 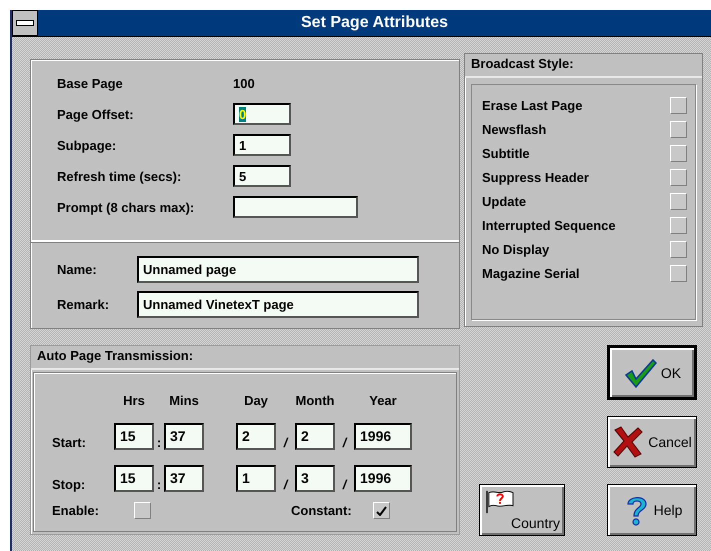 What do you see at coordinates (262, 114) in the screenshot?
I see `text-field: 0` at bounding box center [262, 114].